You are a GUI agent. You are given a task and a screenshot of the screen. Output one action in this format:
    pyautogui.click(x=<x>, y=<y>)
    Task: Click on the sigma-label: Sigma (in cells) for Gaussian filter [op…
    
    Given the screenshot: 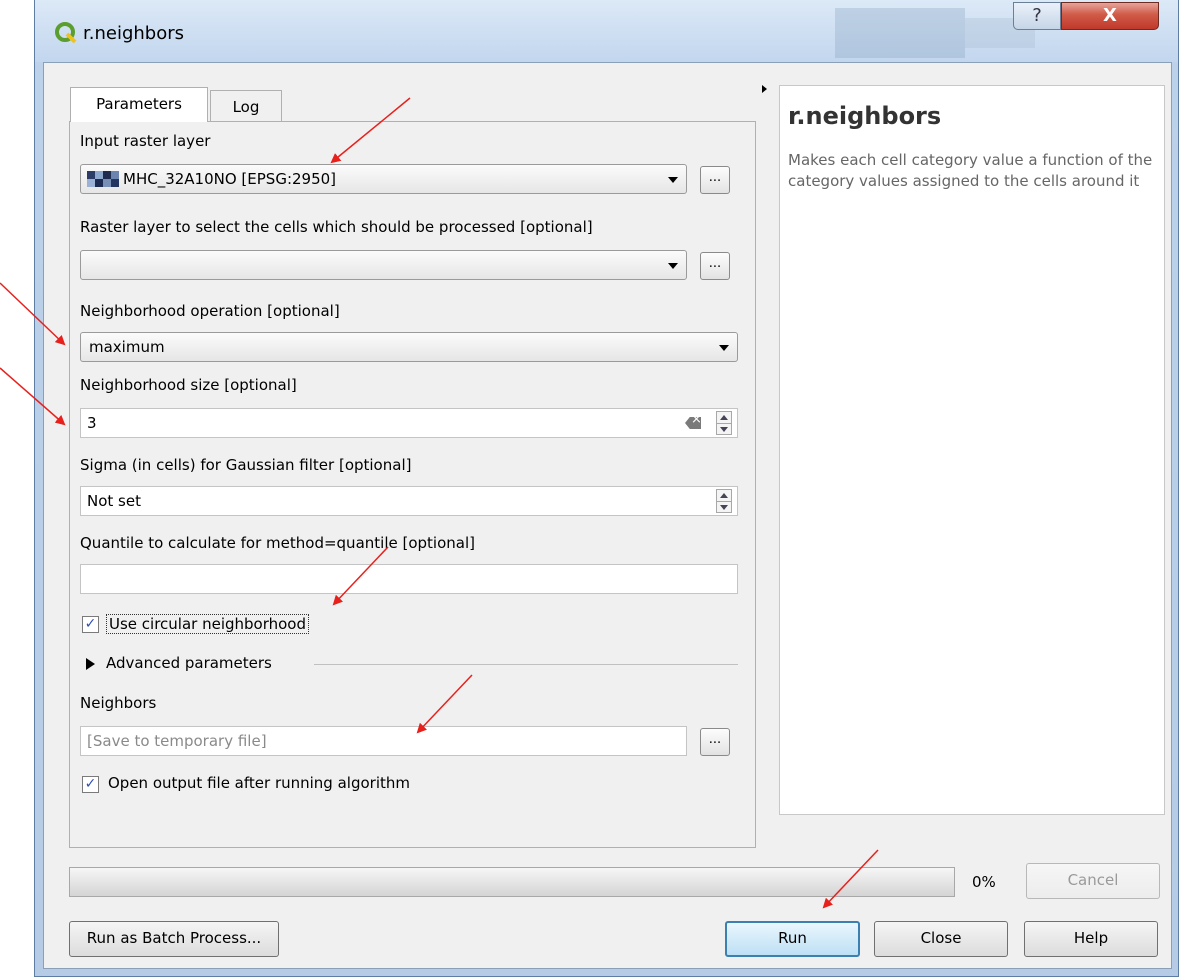 What is the action you would take?
    pyautogui.click(x=246, y=465)
    